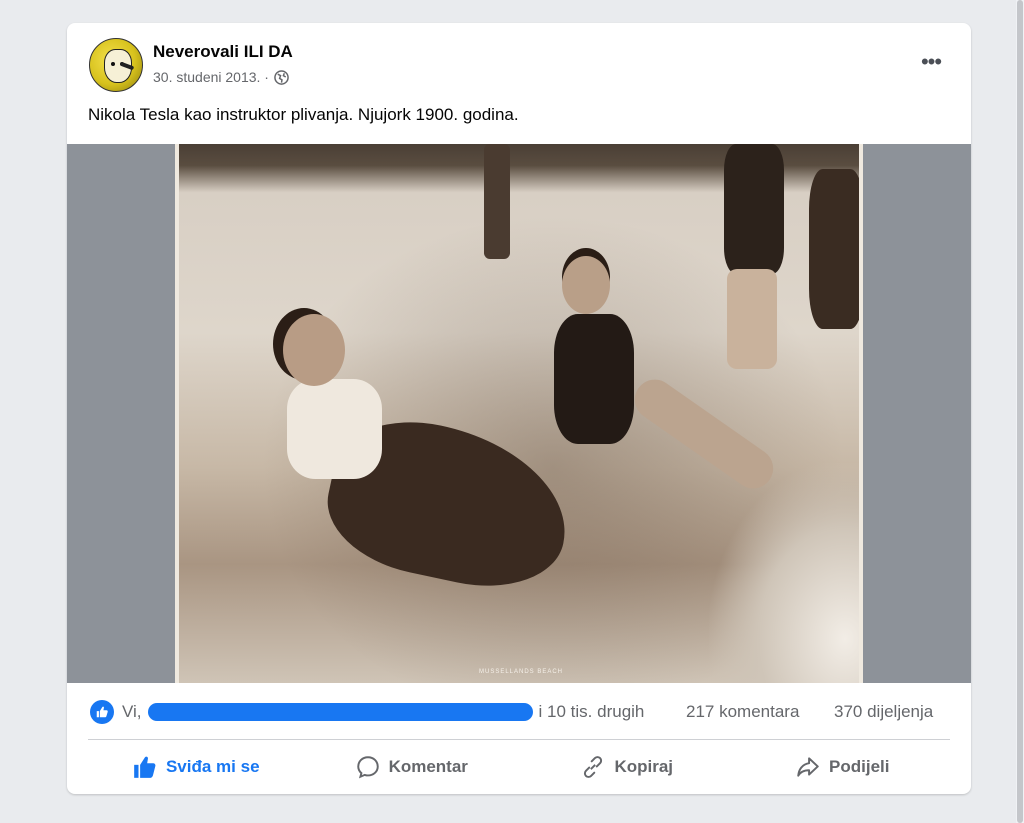 The height and width of the screenshot is (823, 1024). Describe the element at coordinates (704, 434) in the screenshot. I see `photo-man-legs` at that location.